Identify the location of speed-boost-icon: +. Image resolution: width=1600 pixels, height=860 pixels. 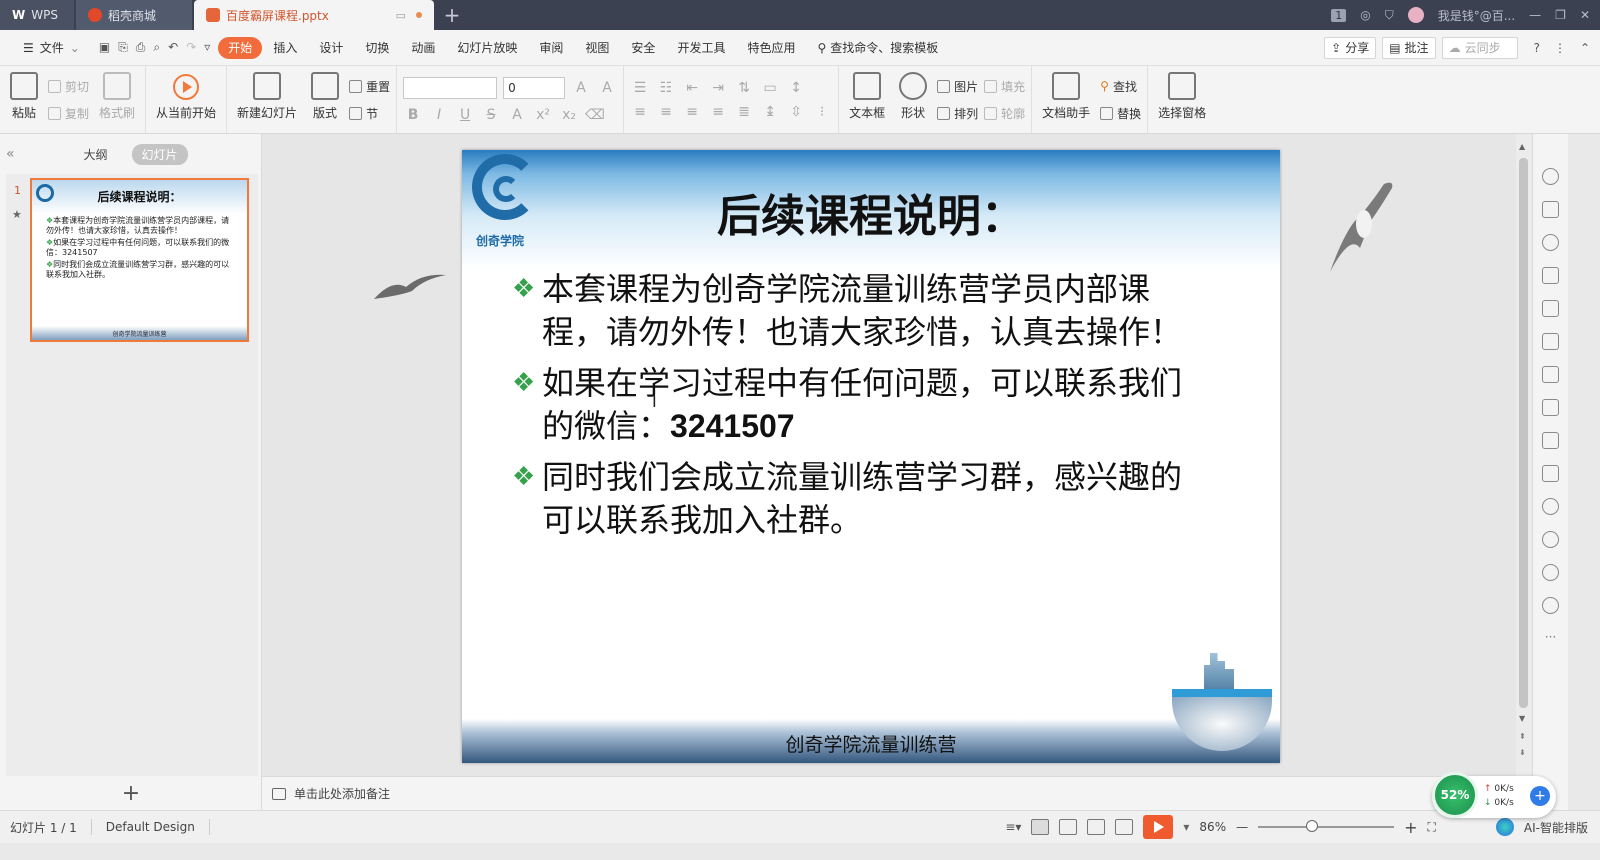
(1540, 796).